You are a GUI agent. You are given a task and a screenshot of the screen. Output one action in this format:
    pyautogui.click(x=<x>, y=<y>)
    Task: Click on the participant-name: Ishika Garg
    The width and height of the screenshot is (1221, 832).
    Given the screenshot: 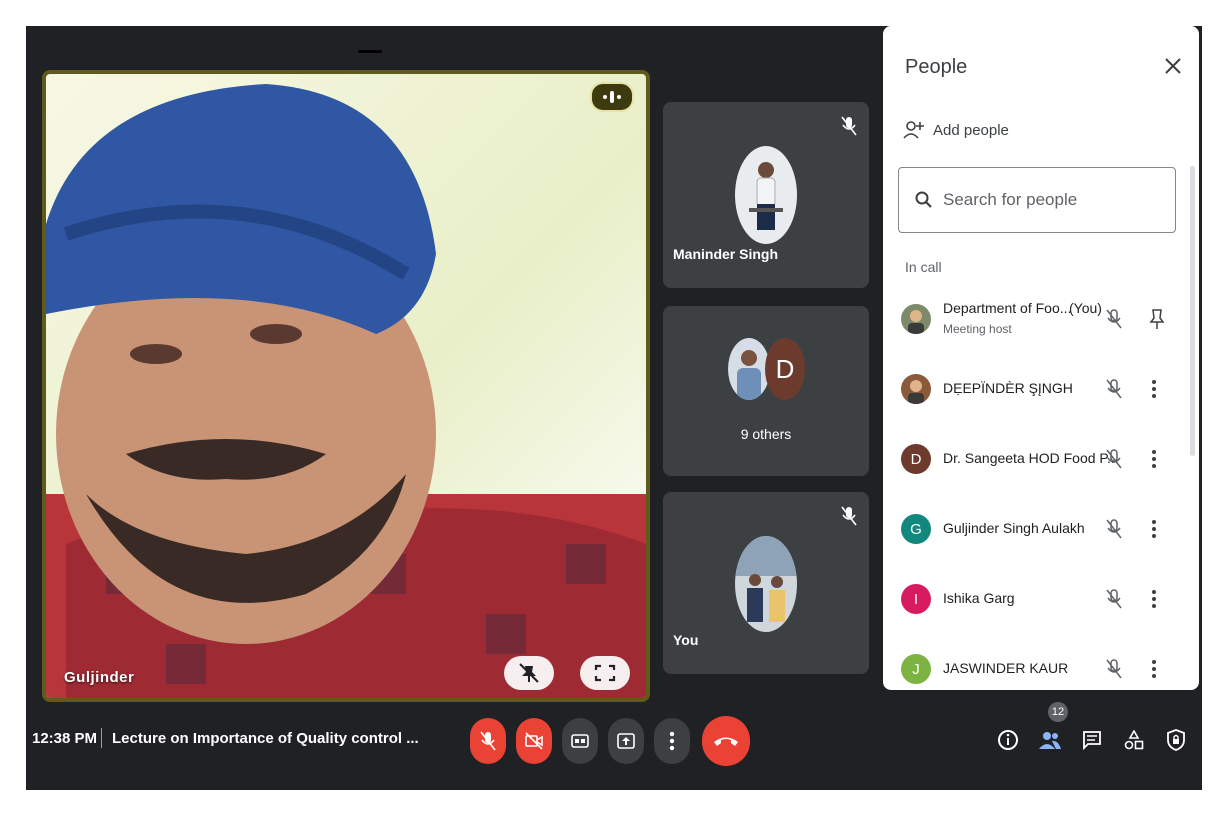 What is the action you would take?
    pyautogui.click(x=979, y=598)
    